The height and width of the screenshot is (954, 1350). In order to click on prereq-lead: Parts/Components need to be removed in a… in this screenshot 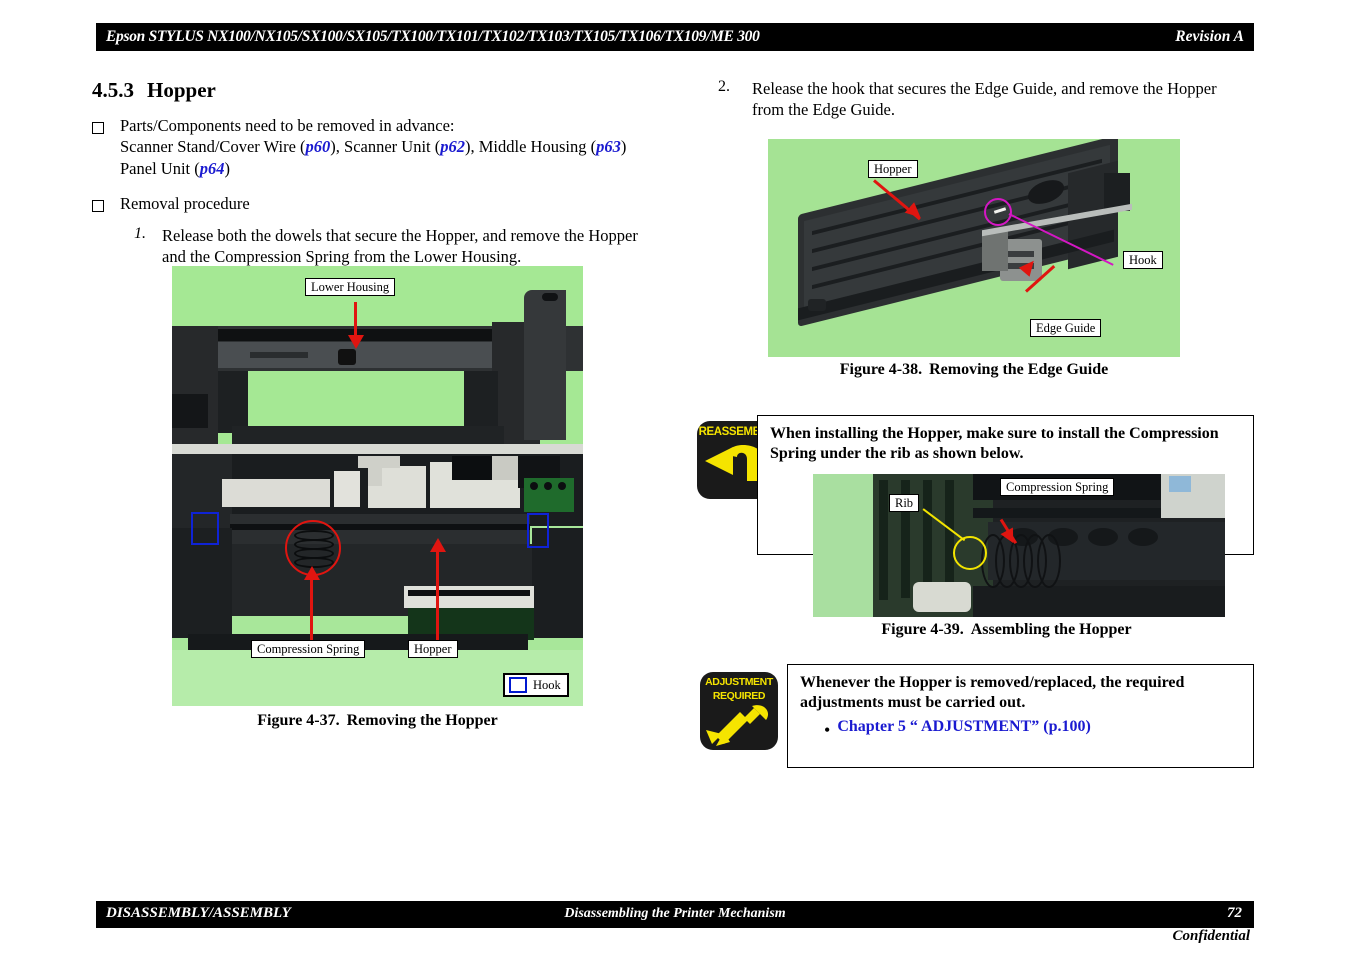, I will do `click(287, 125)`.